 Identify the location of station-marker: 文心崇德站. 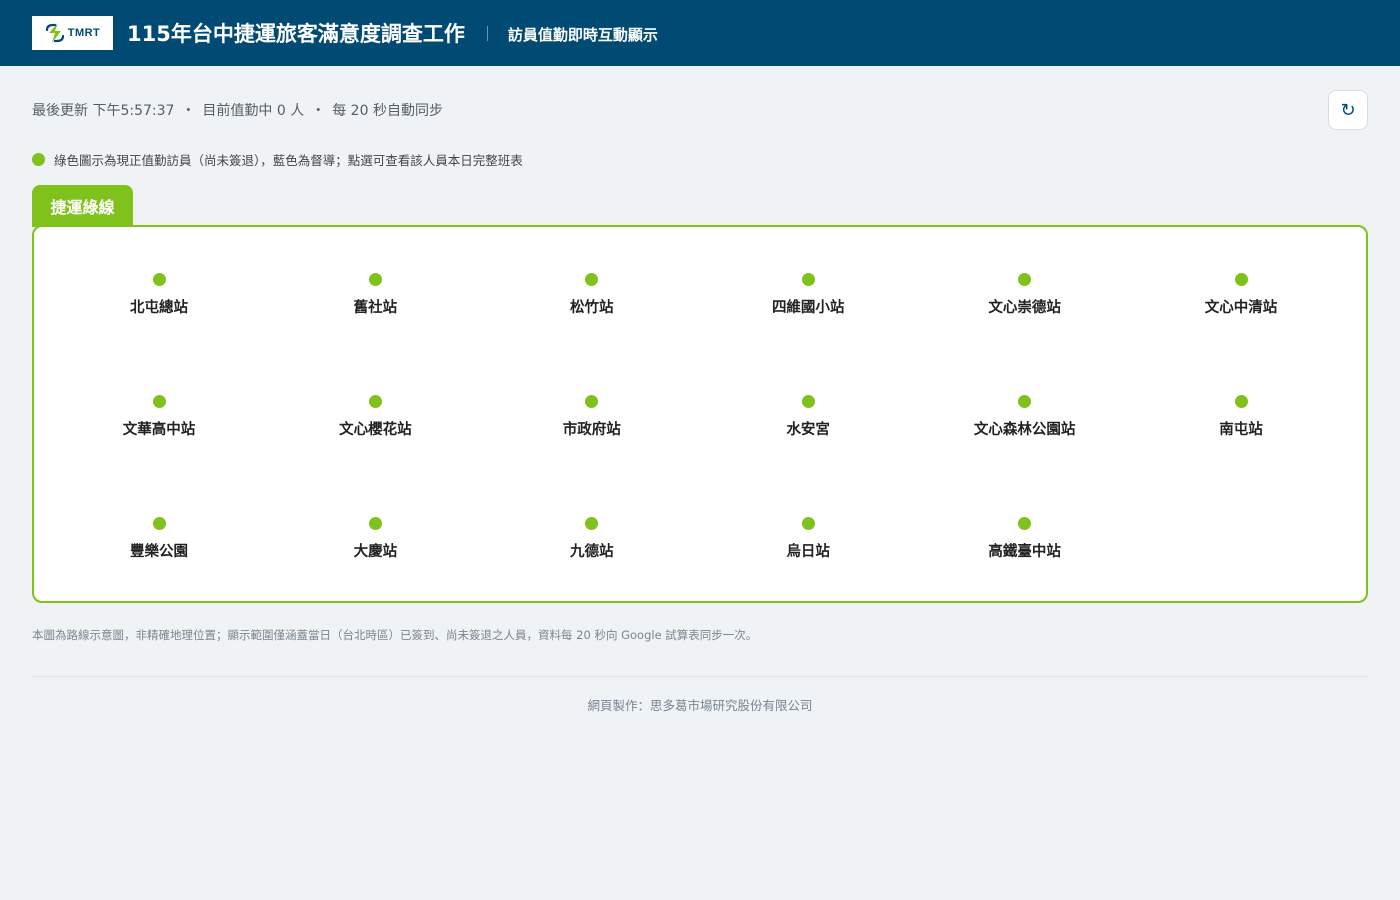
(1025, 295).